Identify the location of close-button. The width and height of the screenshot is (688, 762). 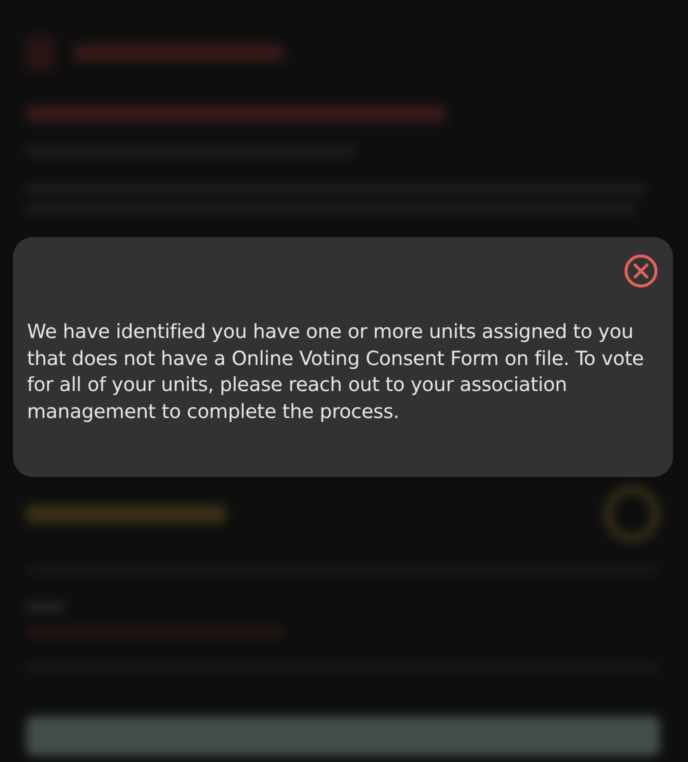
(641, 271).